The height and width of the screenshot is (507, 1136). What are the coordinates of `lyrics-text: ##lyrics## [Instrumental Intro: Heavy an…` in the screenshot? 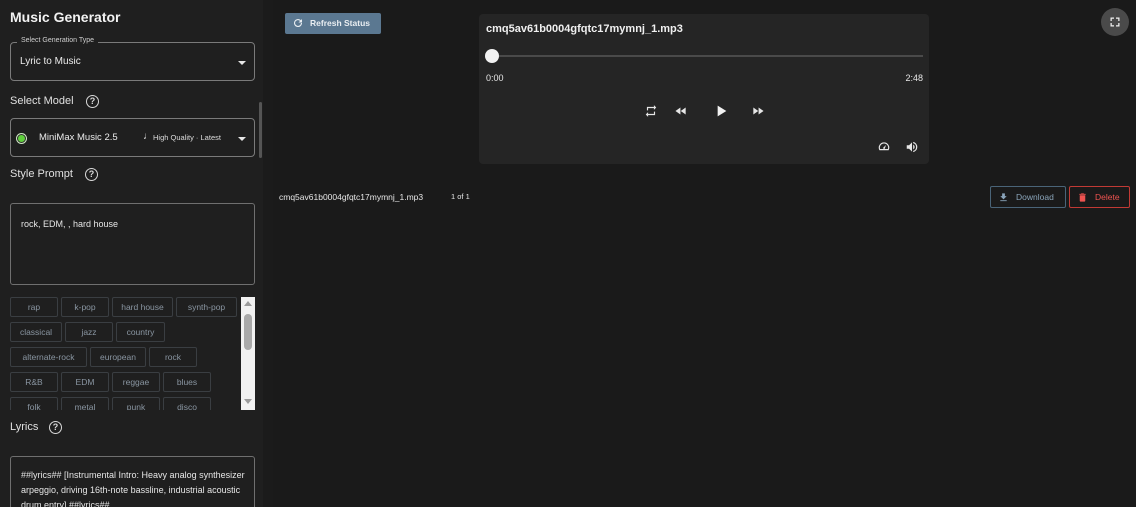 It's located at (133, 488).